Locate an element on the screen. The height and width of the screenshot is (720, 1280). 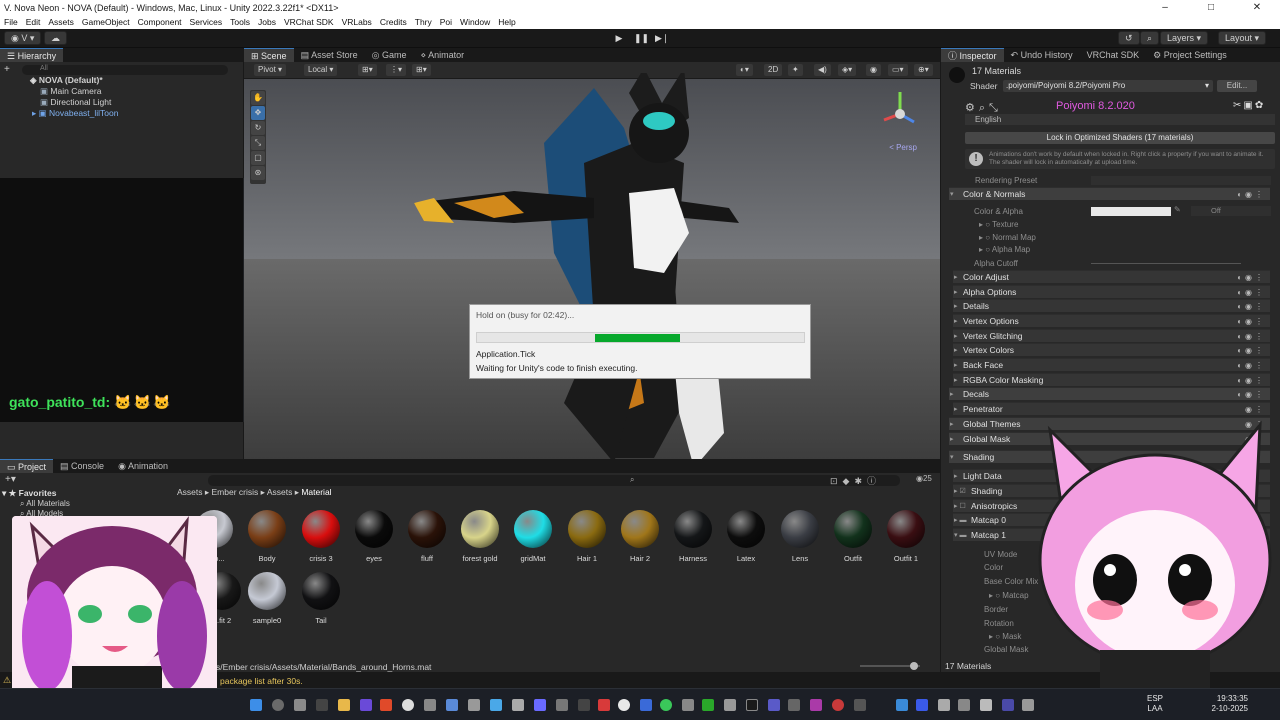
menu-thry: Thry is located at coordinates (423, 22).